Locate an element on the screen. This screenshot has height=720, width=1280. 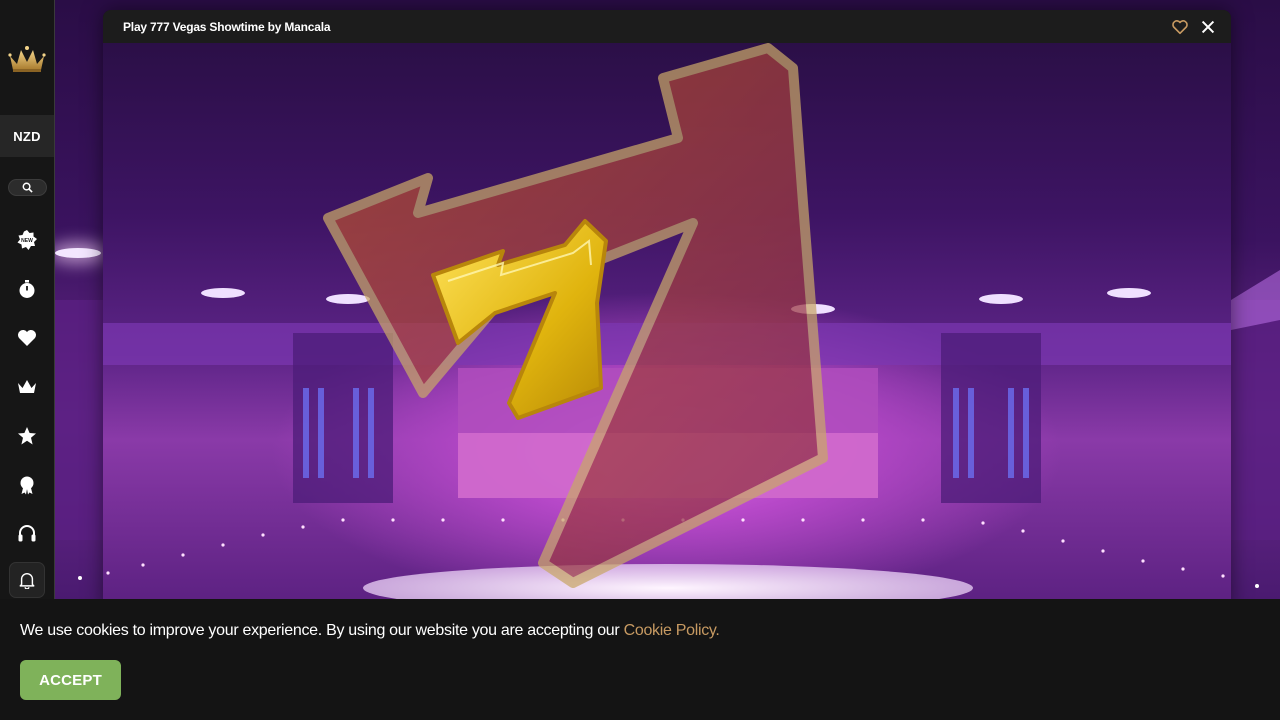
featured-button is located at coordinates (27, 436).